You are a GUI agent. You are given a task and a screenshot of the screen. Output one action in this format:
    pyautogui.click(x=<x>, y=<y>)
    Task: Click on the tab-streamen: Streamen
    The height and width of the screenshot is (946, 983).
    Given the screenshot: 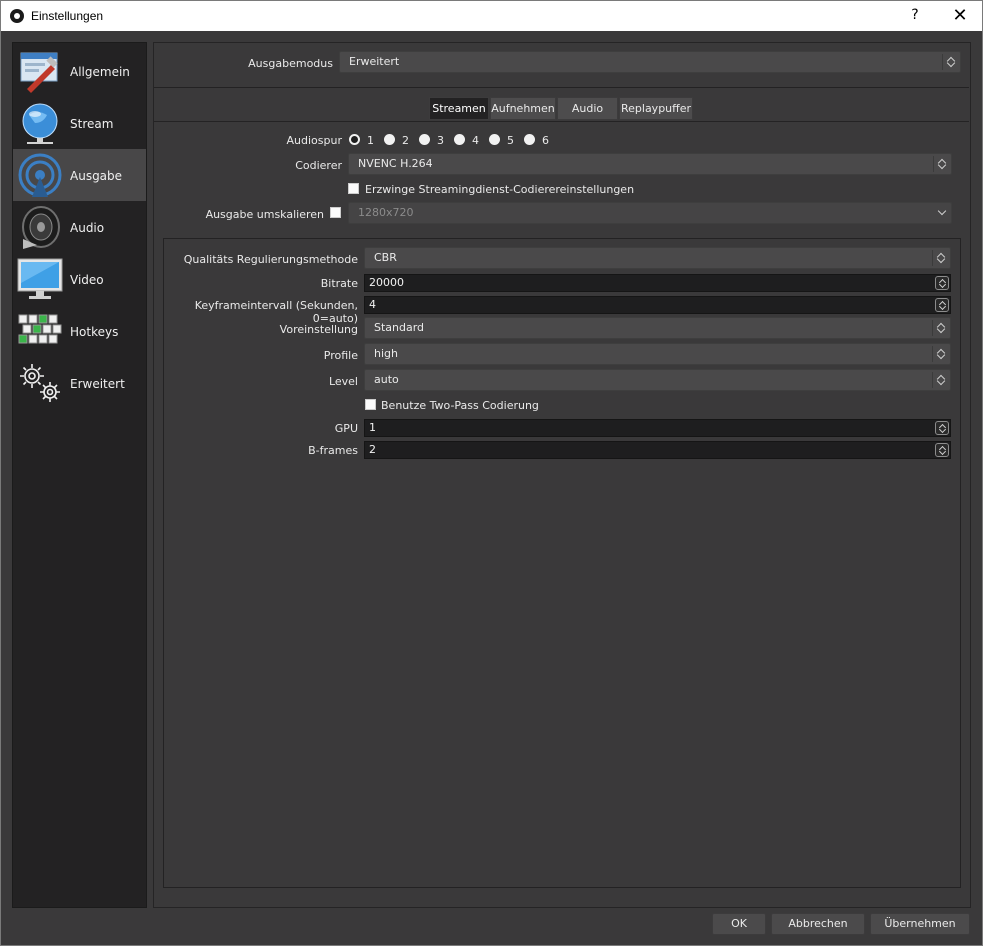 What is the action you would take?
    pyautogui.click(x=459, y=108)
    